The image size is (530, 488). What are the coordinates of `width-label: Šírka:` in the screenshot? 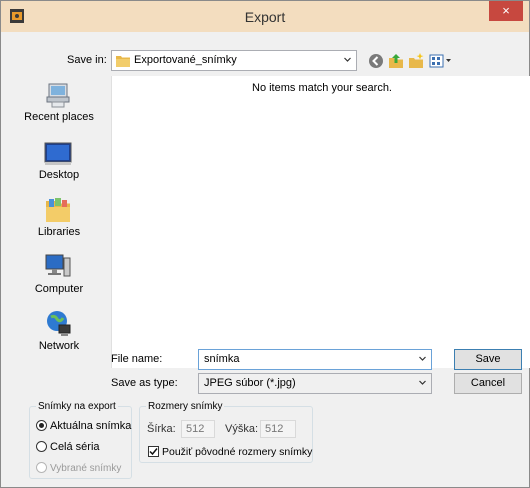 It's located at (161, 429).